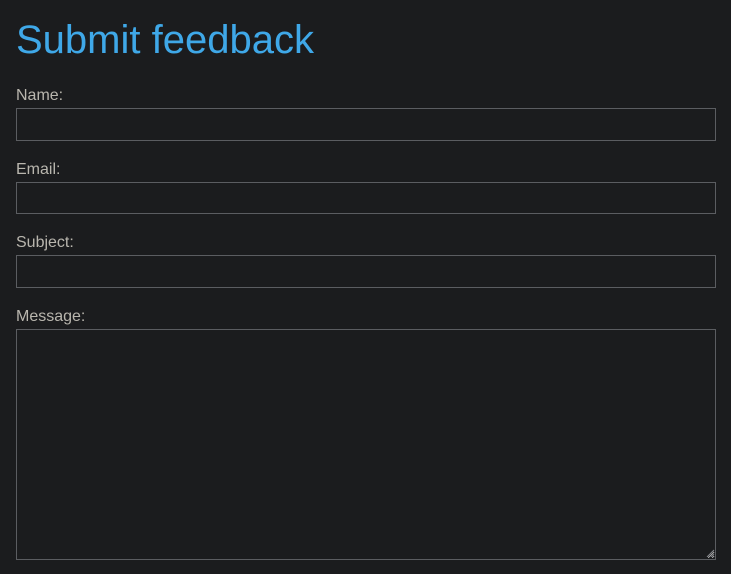  What do you see at coordinates (165, 40) in the screenshot?
I see `page-title: Submit feedback` at bounding box center [165, 40].